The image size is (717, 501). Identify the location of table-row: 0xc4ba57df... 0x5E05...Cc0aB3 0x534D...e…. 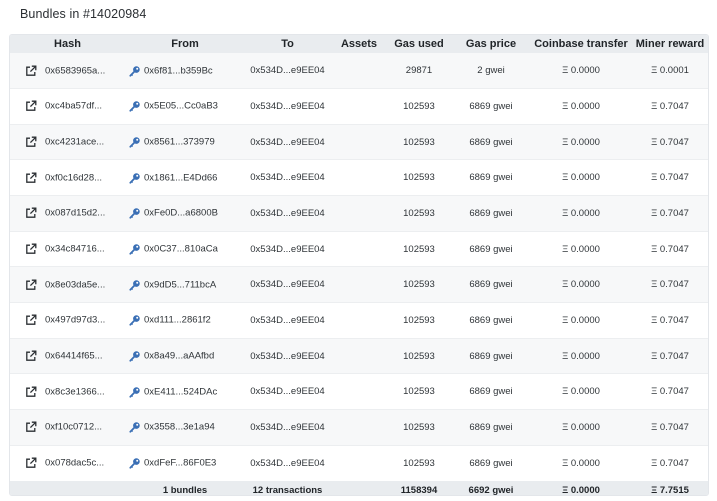
(359, 106).